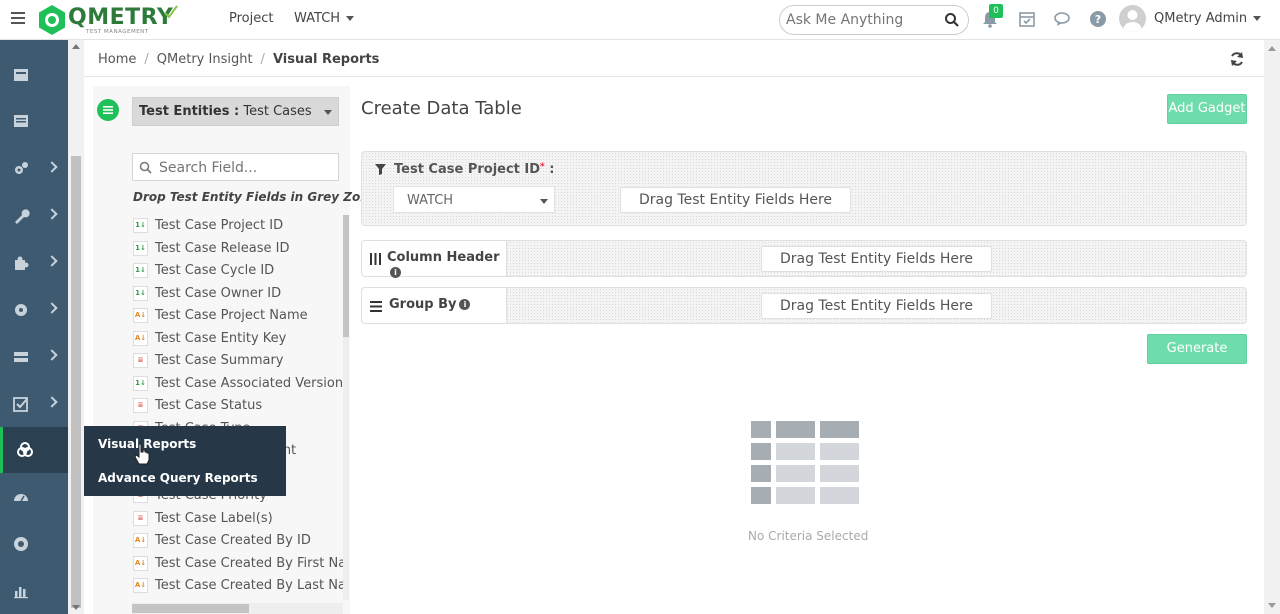  I want to click on ask-search-box, so click(874, 20).